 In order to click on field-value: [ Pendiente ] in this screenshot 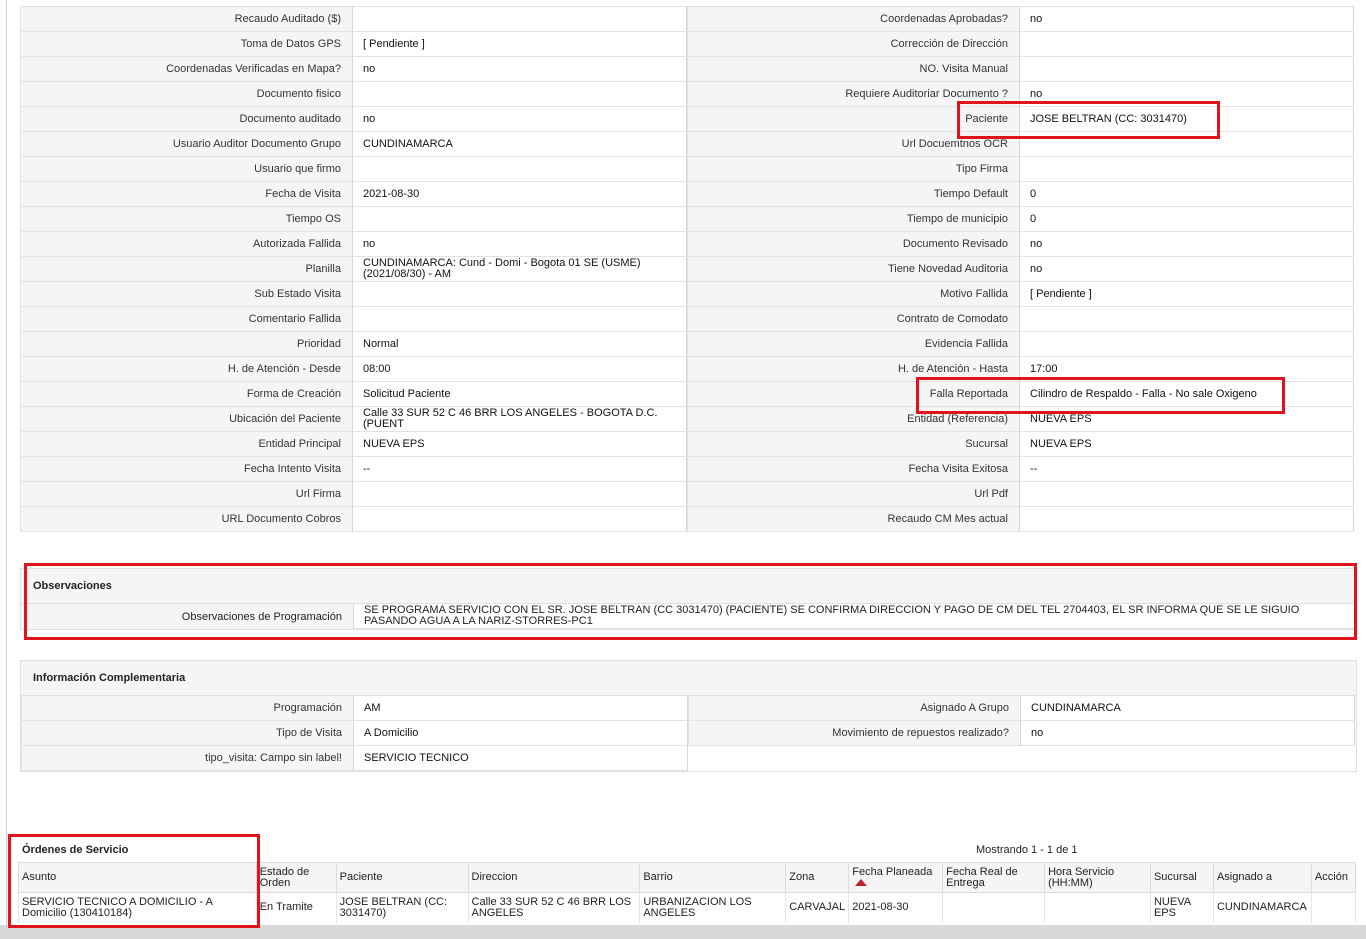, I will do `click(520, 44)`.